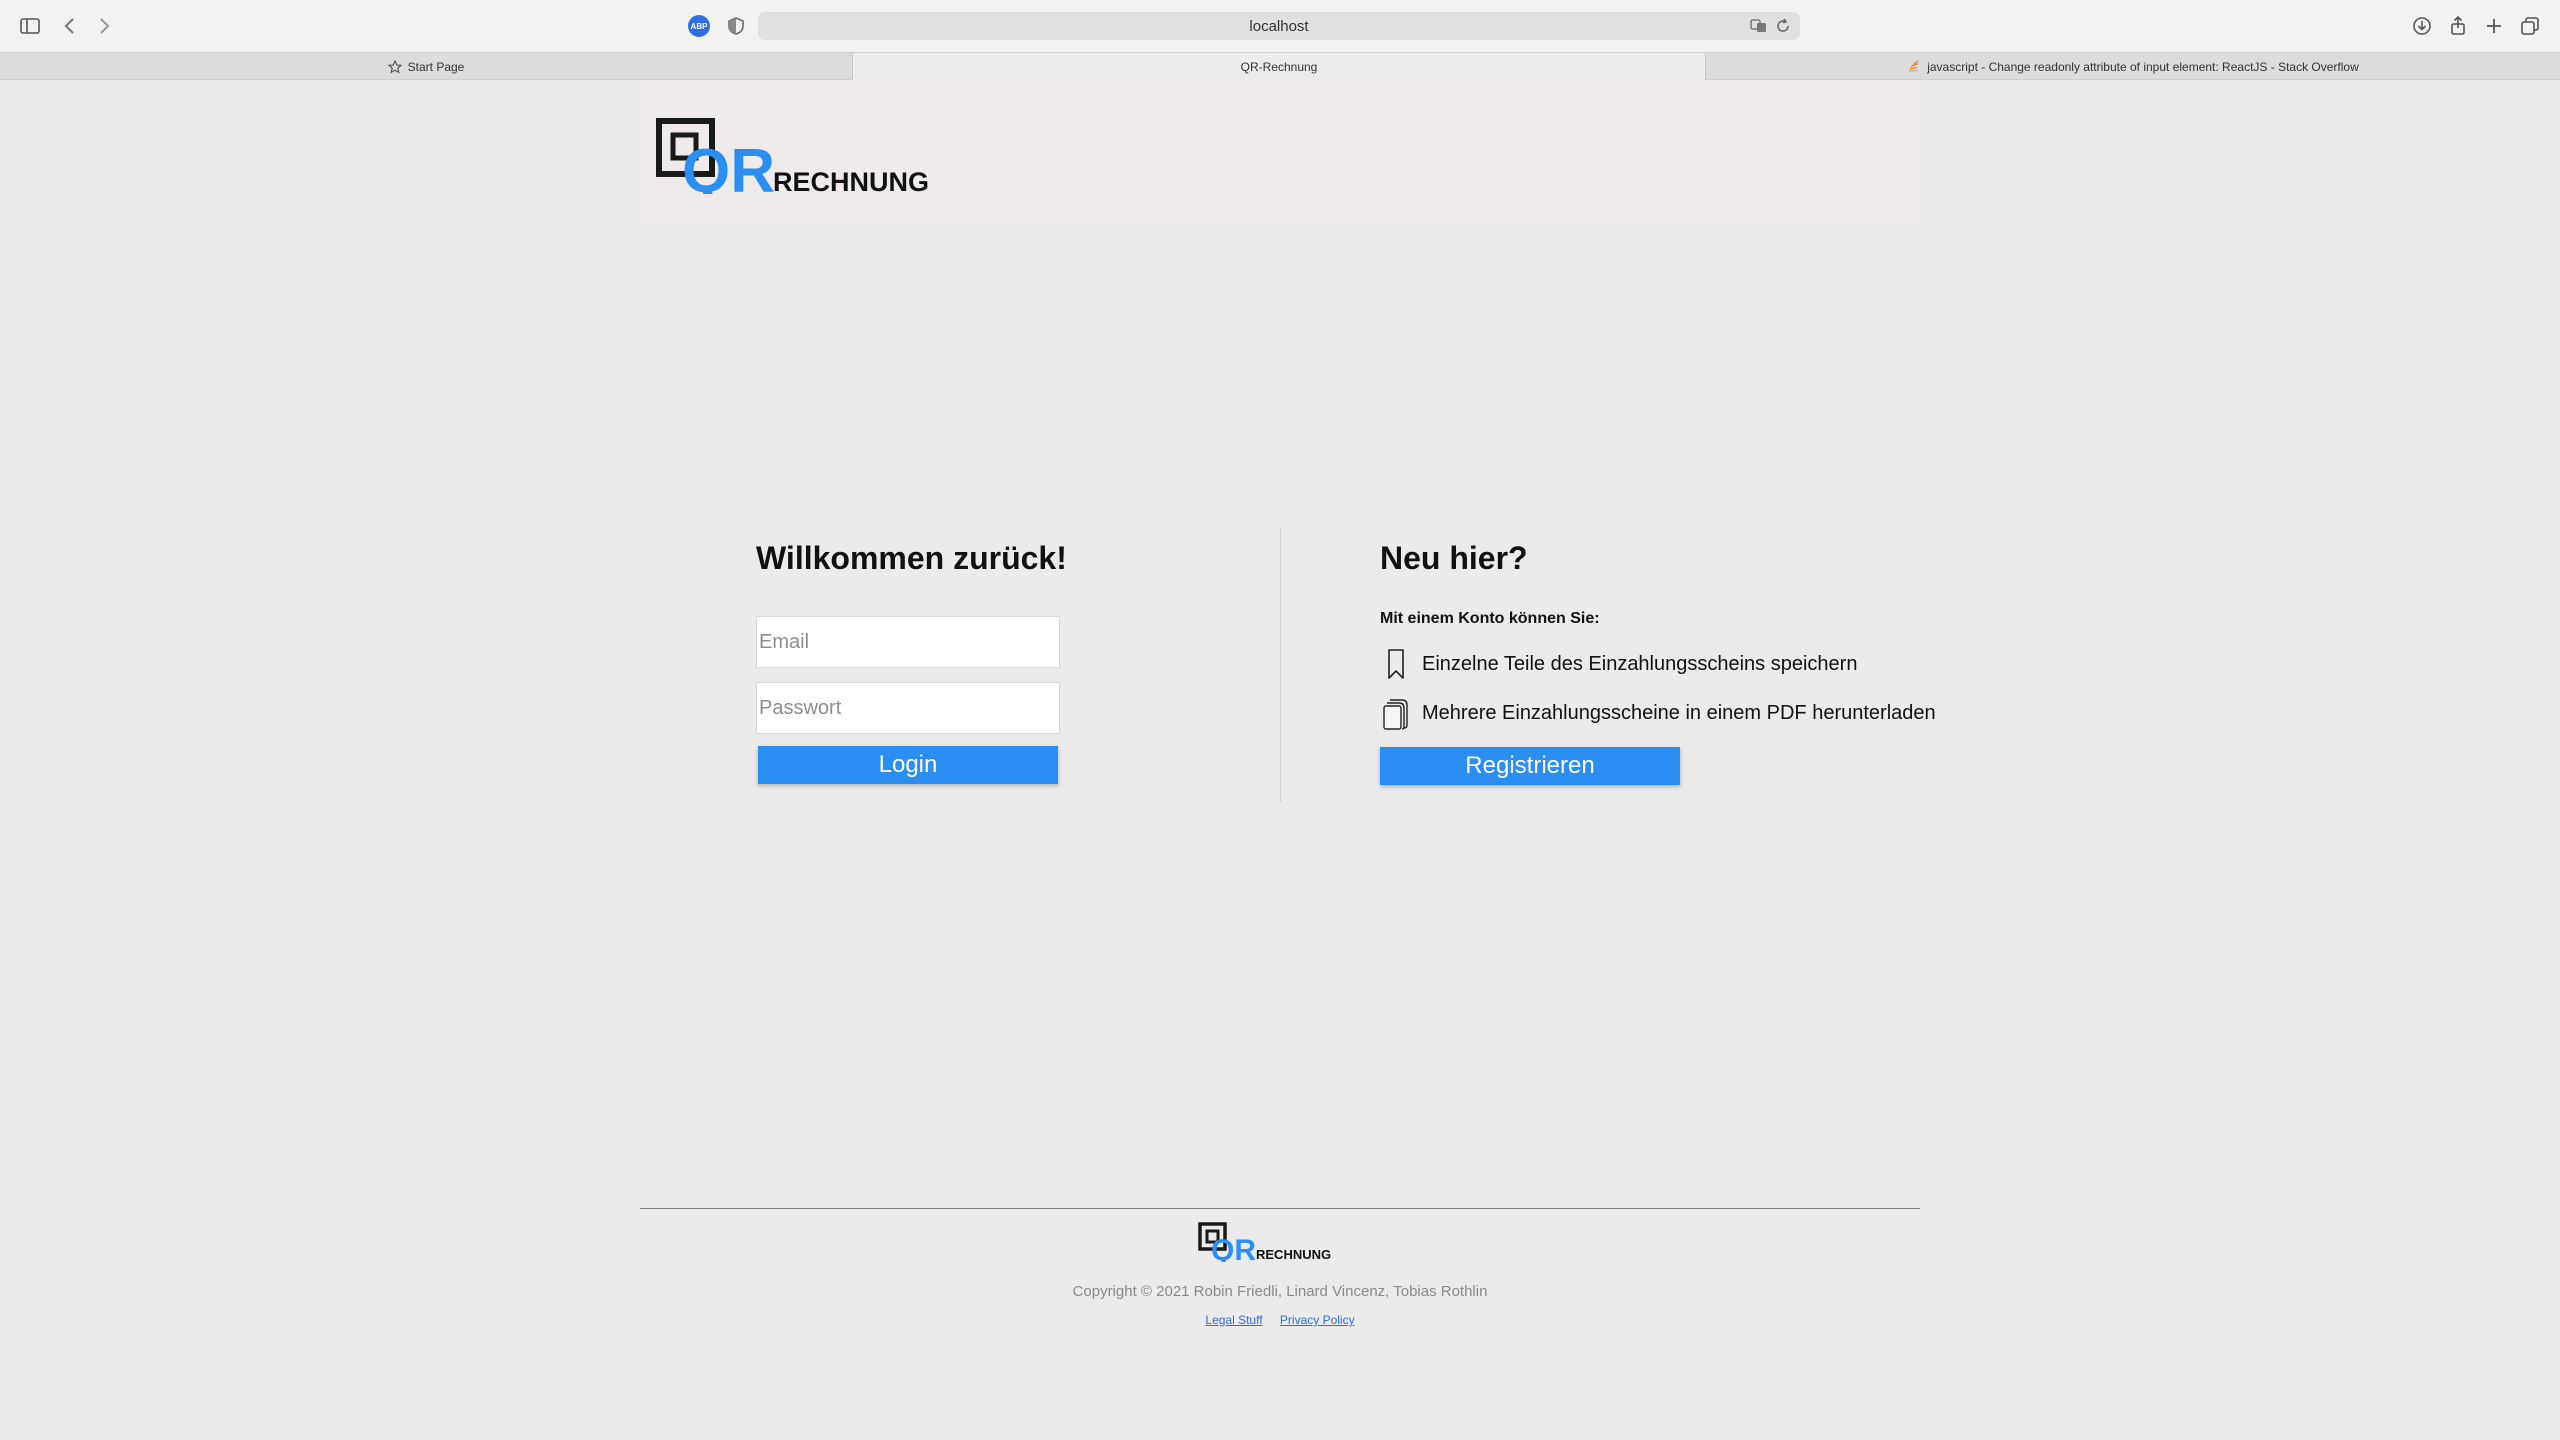  Describe the element at coordinates (1530, 766) in the screenshot. I see `register-button: Registrieren` at that location.